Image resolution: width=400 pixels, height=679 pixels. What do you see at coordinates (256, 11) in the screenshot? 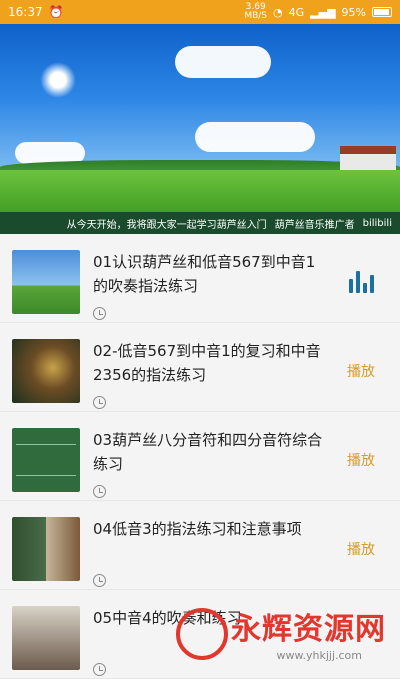
I see `network-speed: 3.69 MB/S` at bounding box center [256, 11].